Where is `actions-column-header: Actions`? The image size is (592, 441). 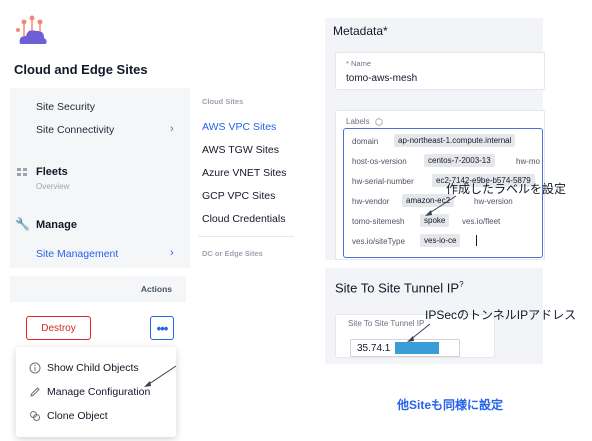
actions-column-header: Actions is located at coordinates (98, 289).